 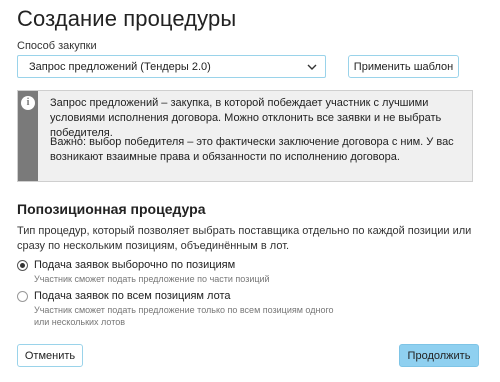 I want to click on positional-section-title: Попозиционная процедура, so click(x=111, y=209).